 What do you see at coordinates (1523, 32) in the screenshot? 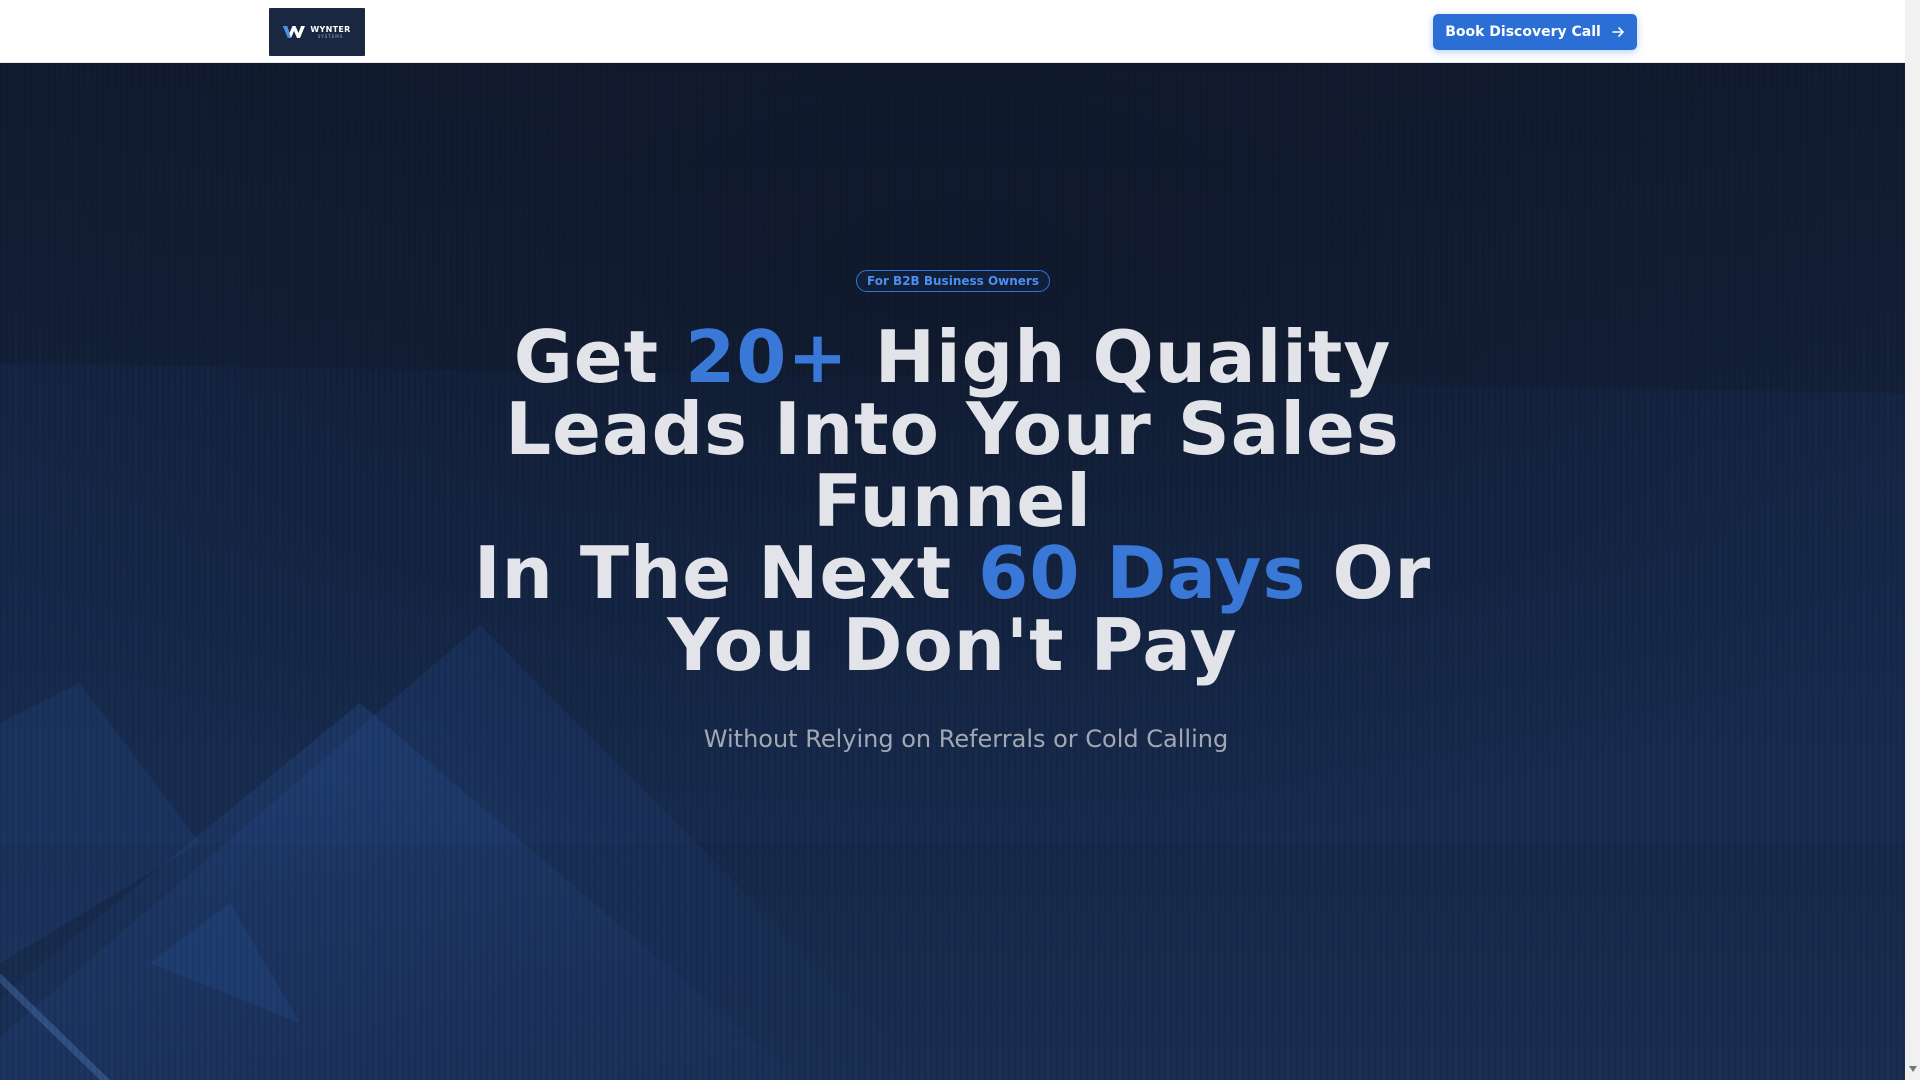
I see `cta-label: Book Discovery Call` at bounding box center [1523, 32].